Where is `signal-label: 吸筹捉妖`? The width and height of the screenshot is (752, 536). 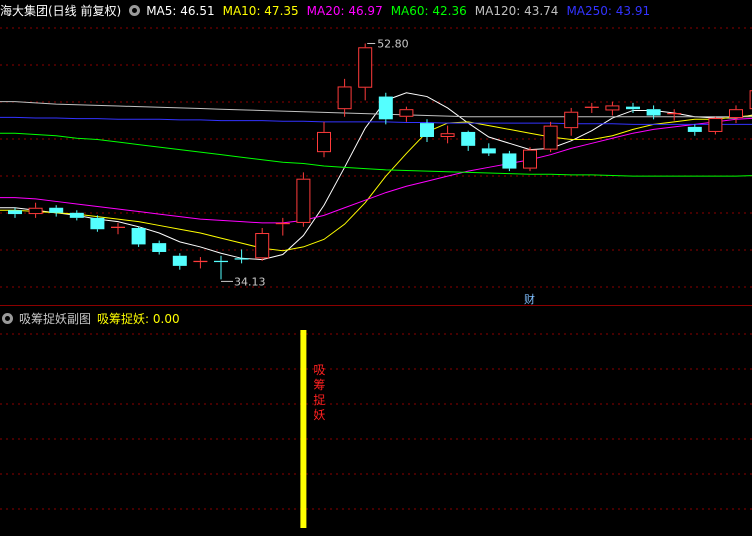
signal-label: 吸筹捉妖 is located at coordinates (319, 392).